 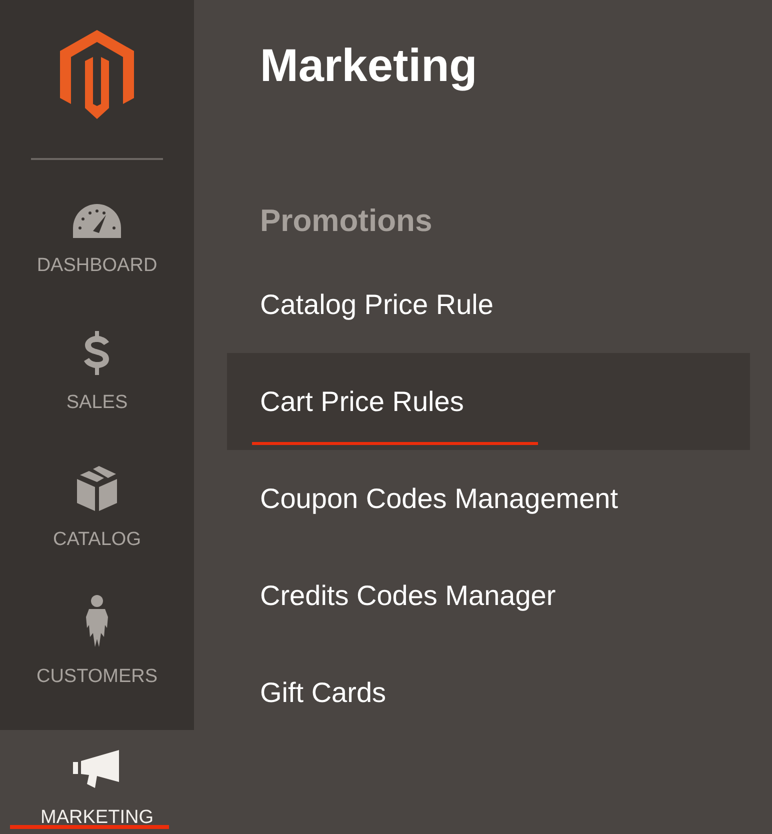 I want to click on logo-icon, so click(x=97, y=75).